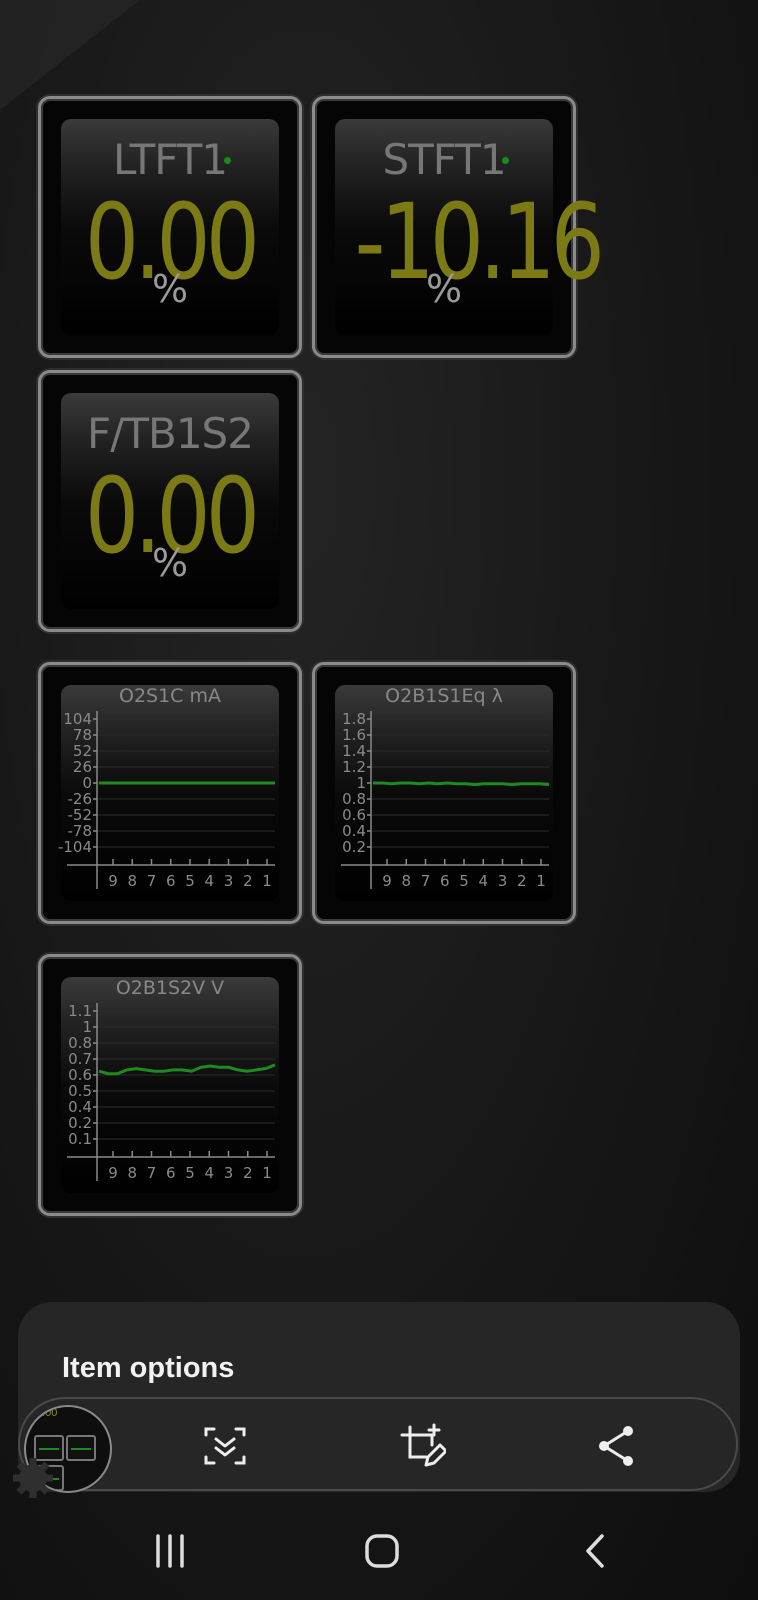 This screenshot has height=1600, width=758. I want to click on gauge-stft1: STFT1 -10.16 %, so click(458, 227).